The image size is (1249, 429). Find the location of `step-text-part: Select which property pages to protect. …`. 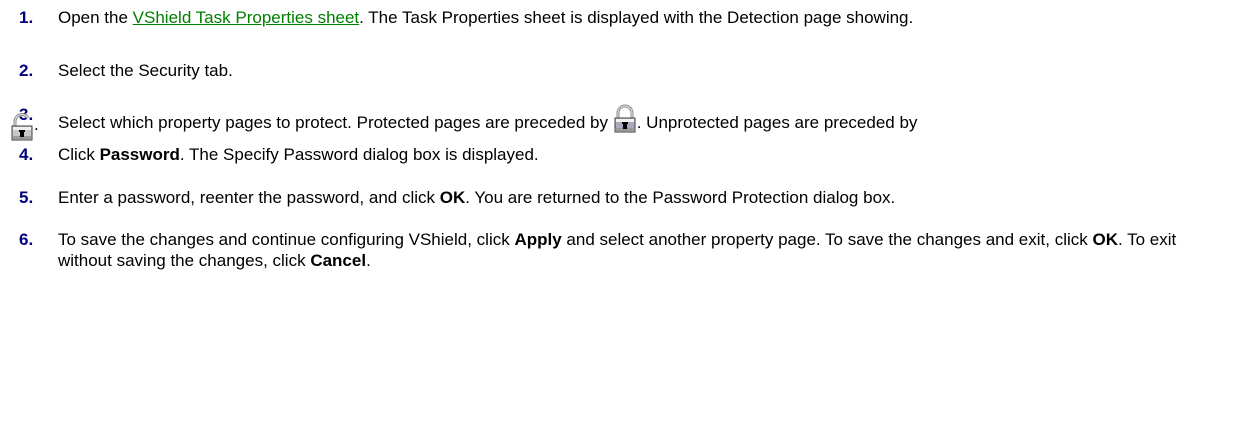

step-text-part: Select which property pages to protect. … is located at coordinates (335, 122).